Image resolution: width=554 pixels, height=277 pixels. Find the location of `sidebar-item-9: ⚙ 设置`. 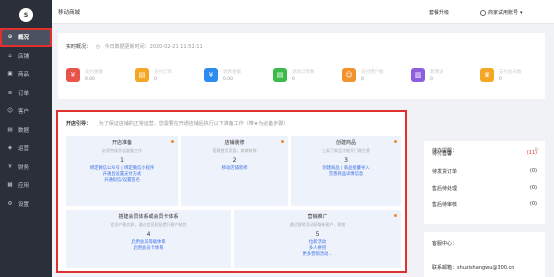

sidebar-item-9: ⚙ 设置 is located at coordinates (26, 204).